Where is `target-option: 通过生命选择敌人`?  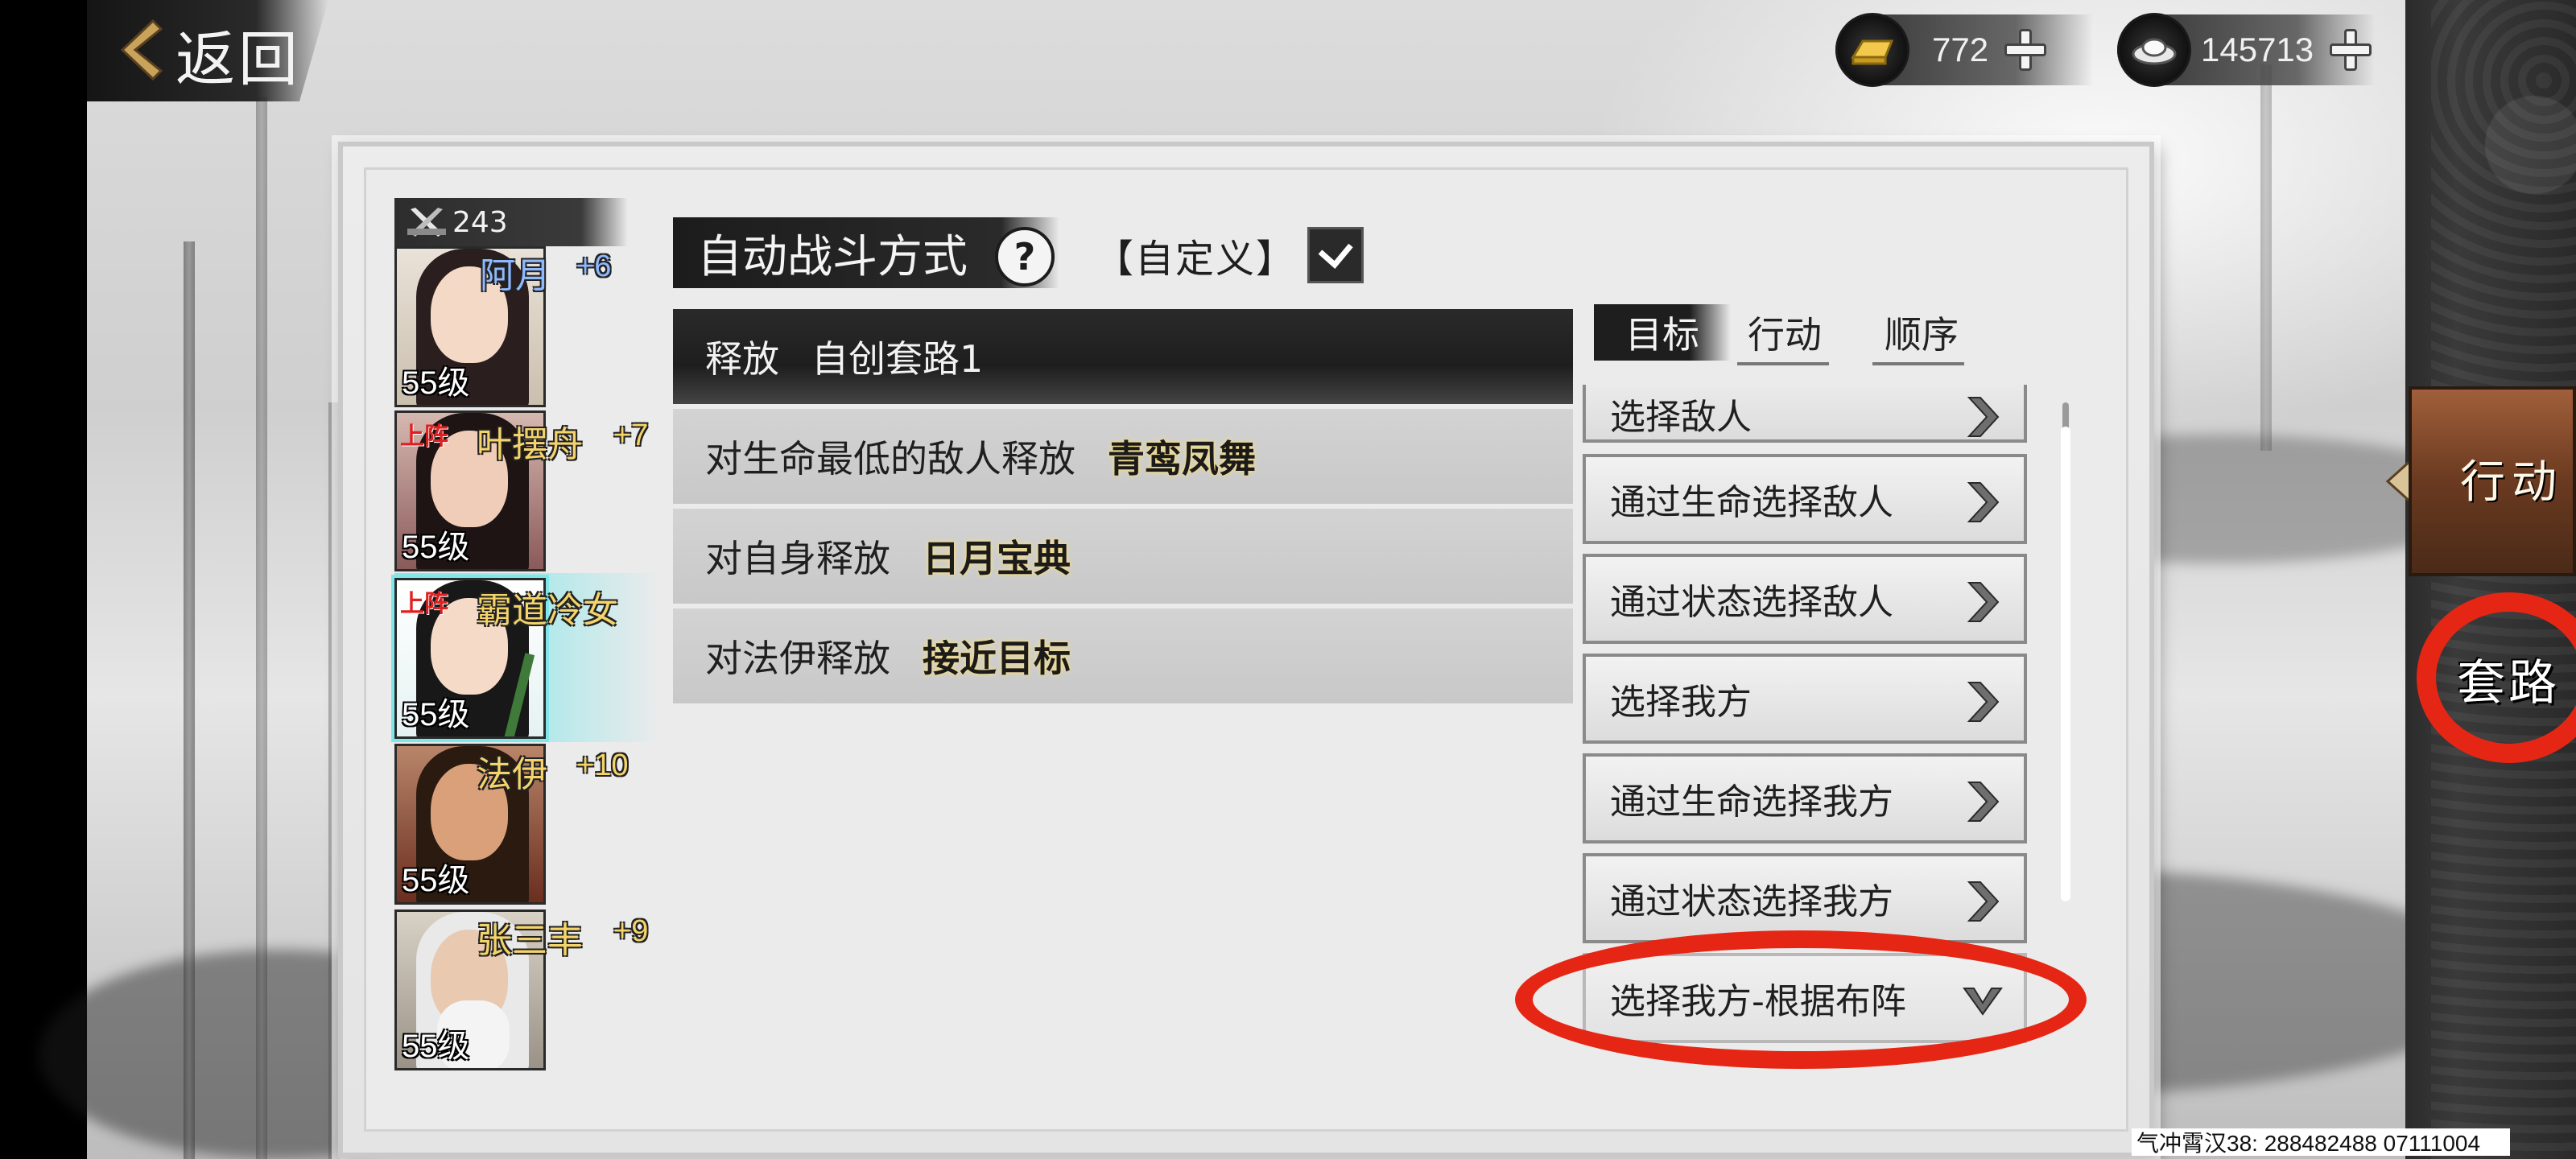
target-option: 通过生命选择敌人 is located at coordinates (1805, 499).